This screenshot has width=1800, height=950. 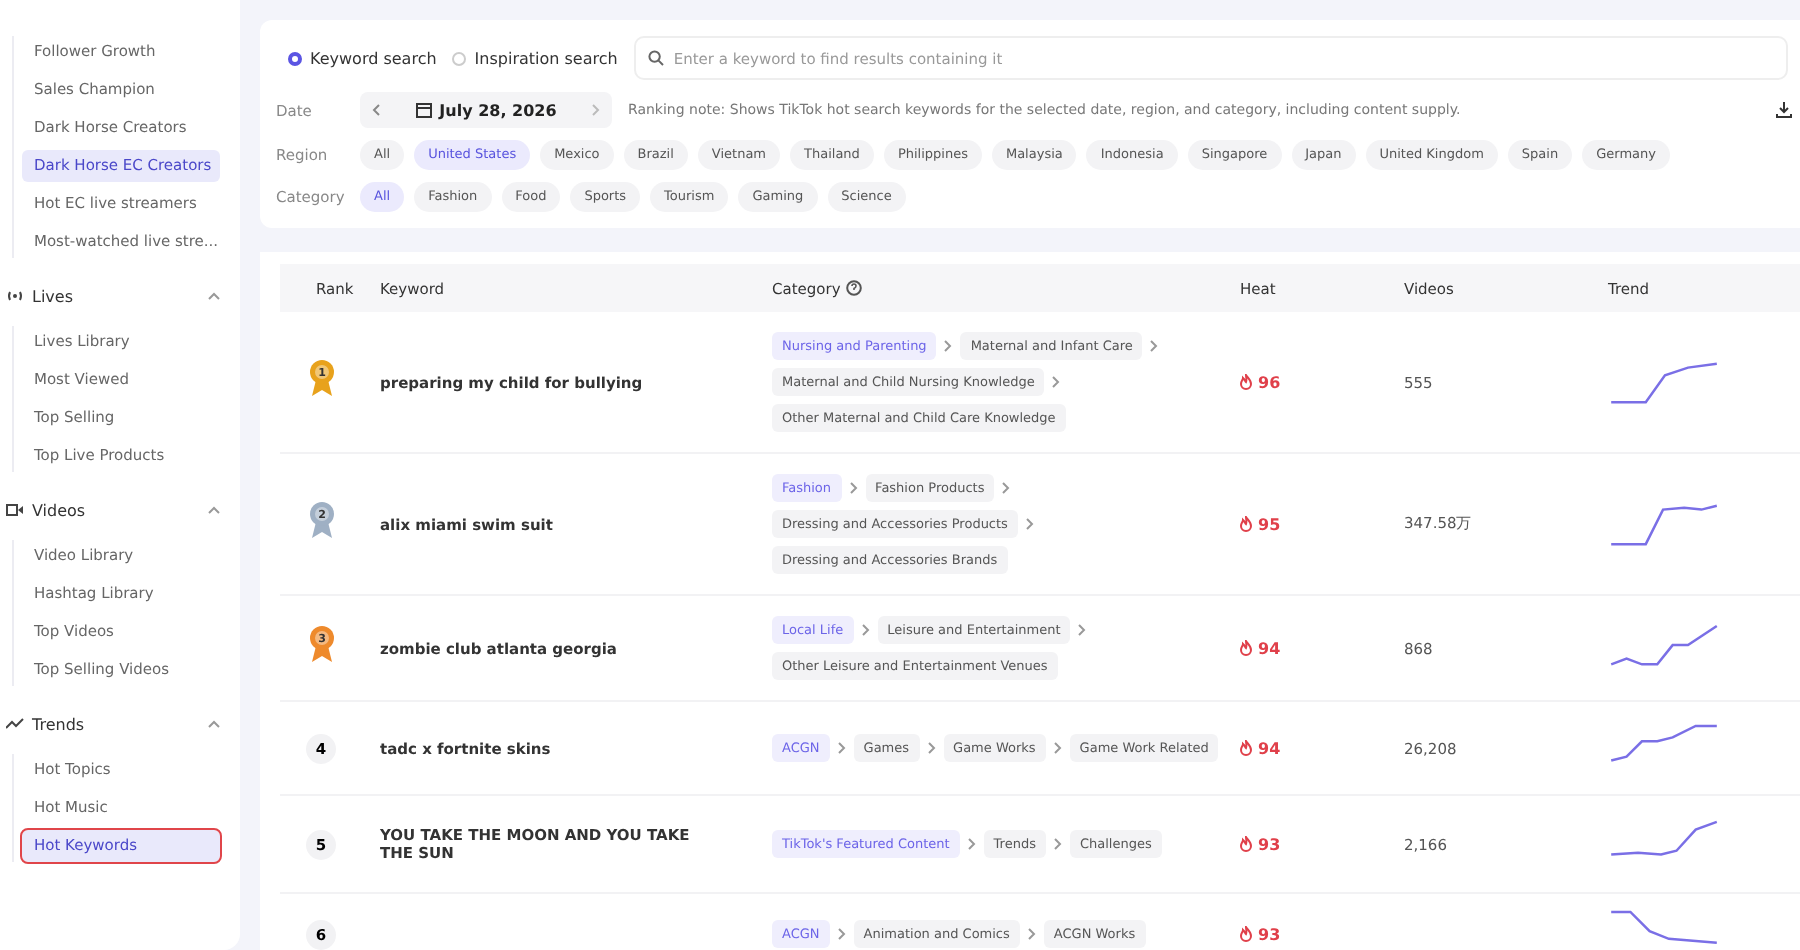 I want to click on date-picker: July 28, 2026, so click(x=486, y=110).